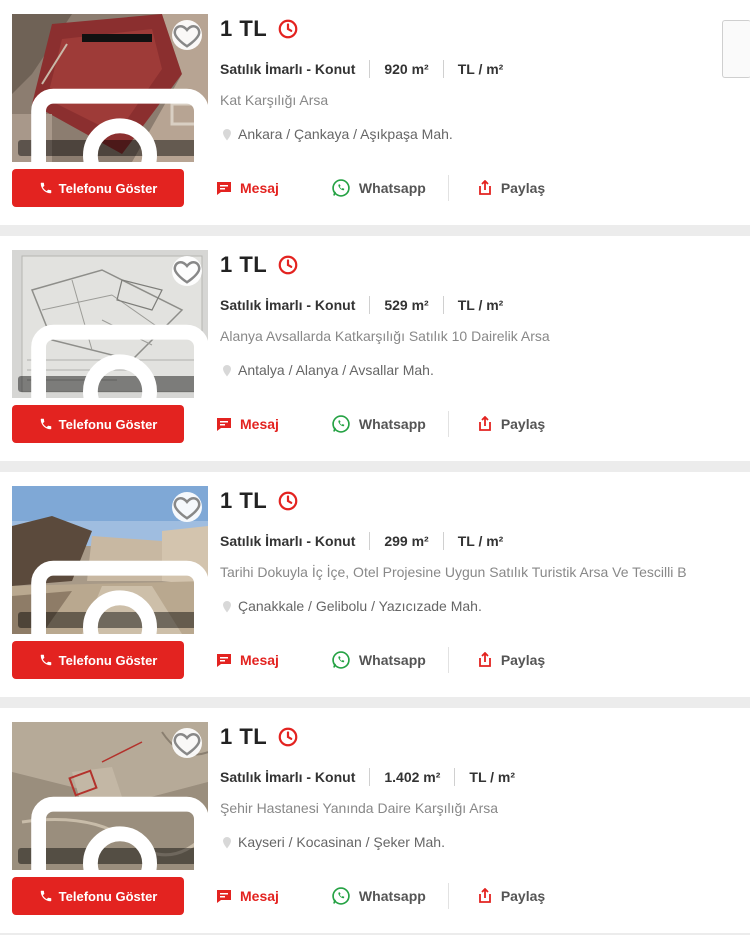 This screenshot has width=750, height=935. I want to click on location-text: Çanakkale / Gelibolu / Yazıcızade Mah., so click(360, 606).